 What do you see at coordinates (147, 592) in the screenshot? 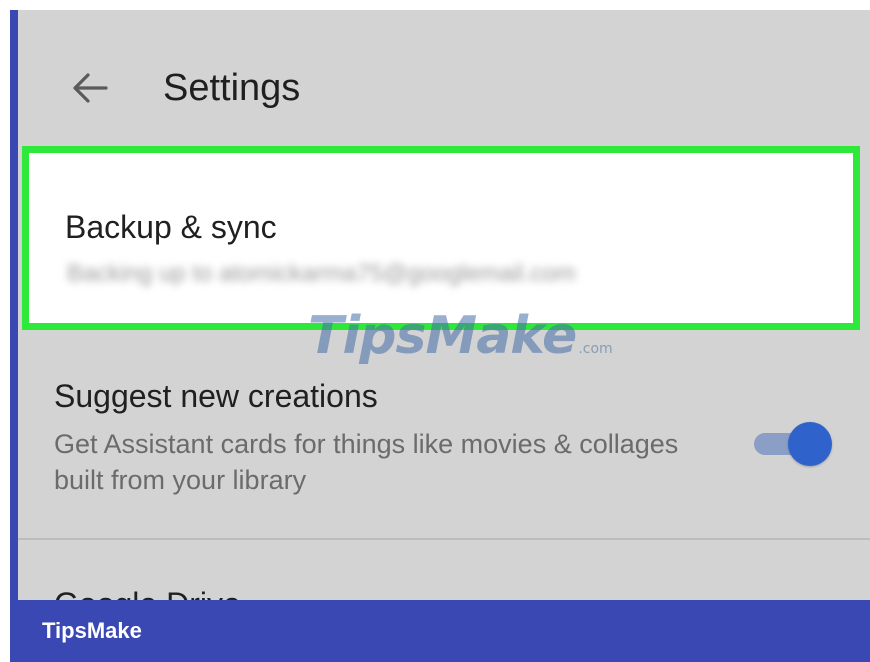
I see `google-drive-title: Google Drive` at bounding box center [147, 592].